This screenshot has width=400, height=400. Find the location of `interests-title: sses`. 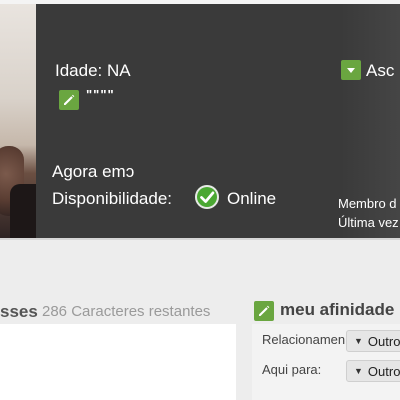

interests-title: sses is located at coordinates (19, 311).